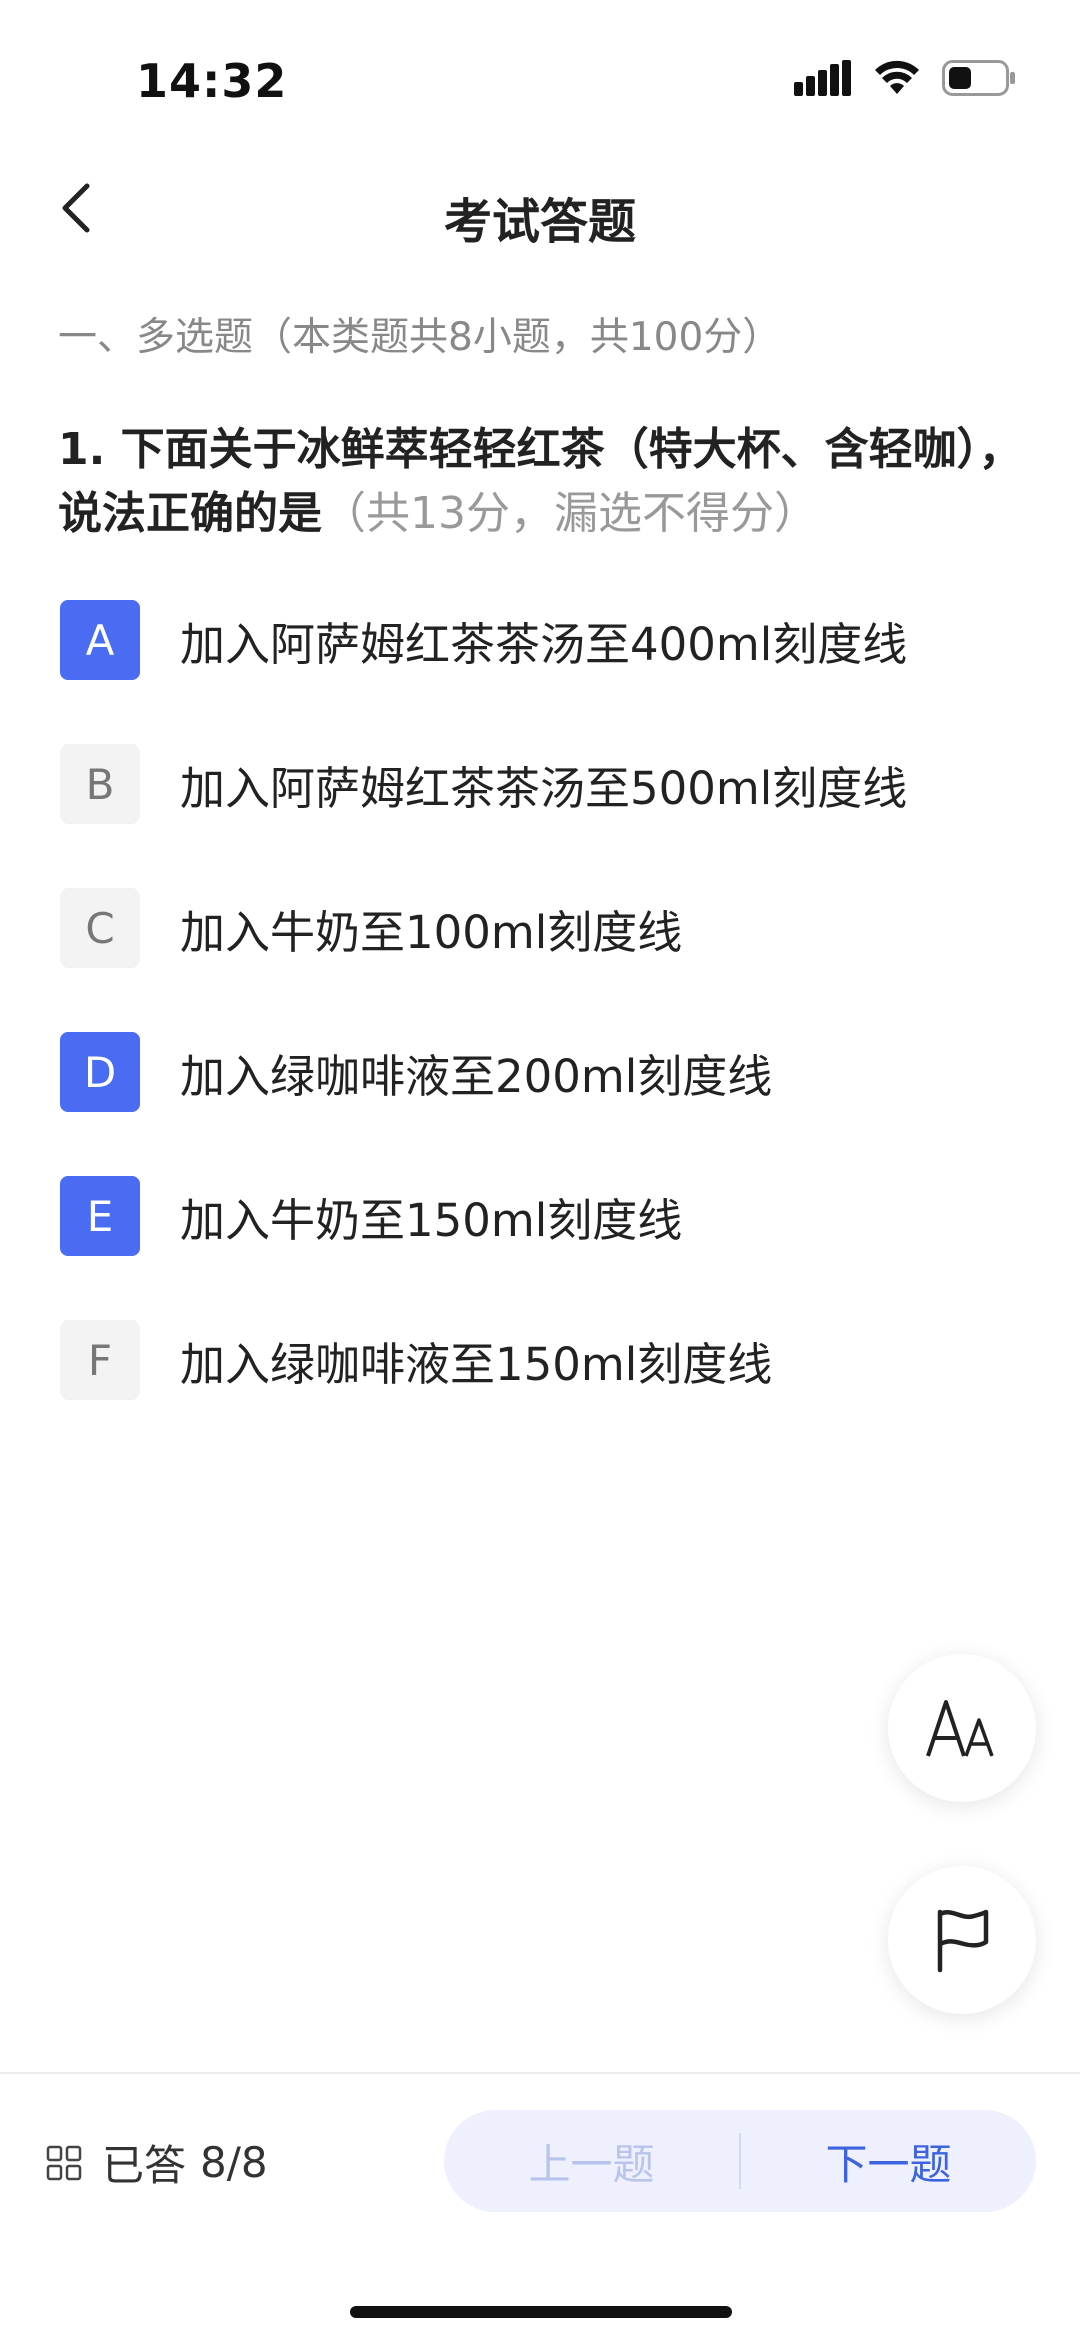 The height and width of the screenshot is (2341, 1080). I want to click on answered-label: 已答, so click(144, 2165).